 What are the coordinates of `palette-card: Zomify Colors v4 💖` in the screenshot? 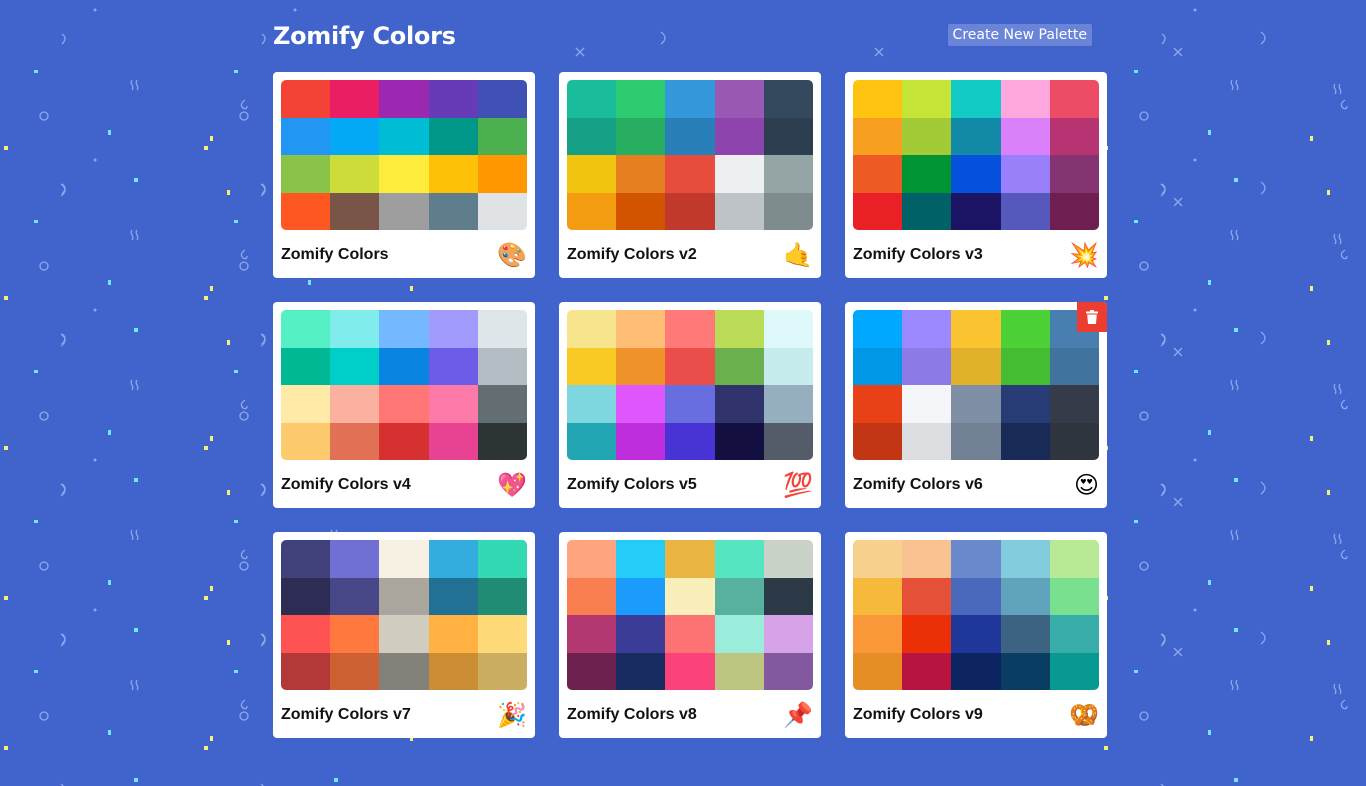 It's located at (404, 405).